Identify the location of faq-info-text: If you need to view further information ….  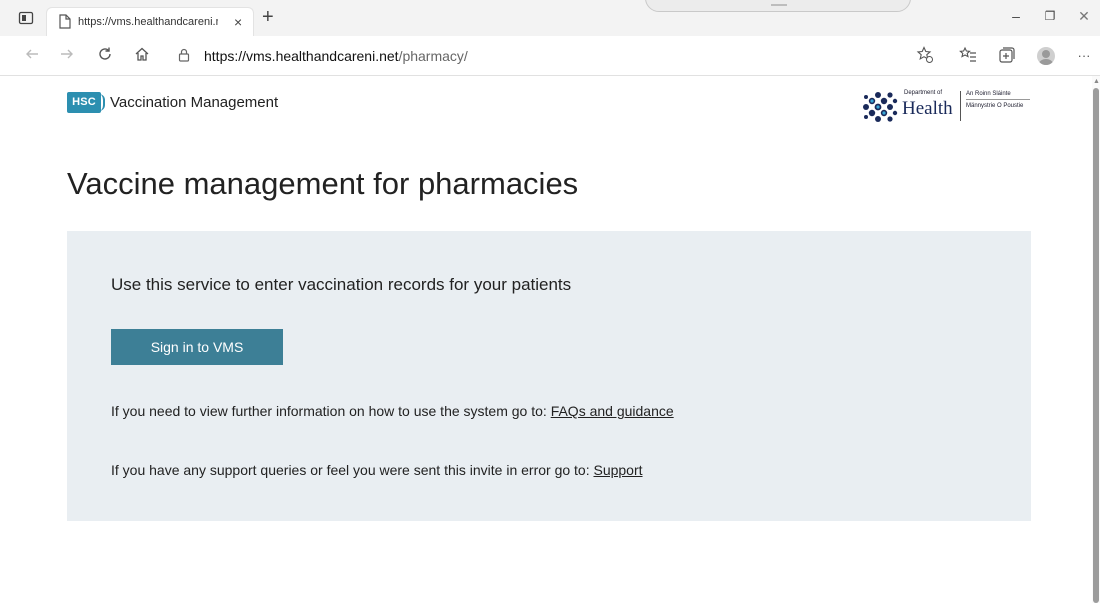
(329, 411).